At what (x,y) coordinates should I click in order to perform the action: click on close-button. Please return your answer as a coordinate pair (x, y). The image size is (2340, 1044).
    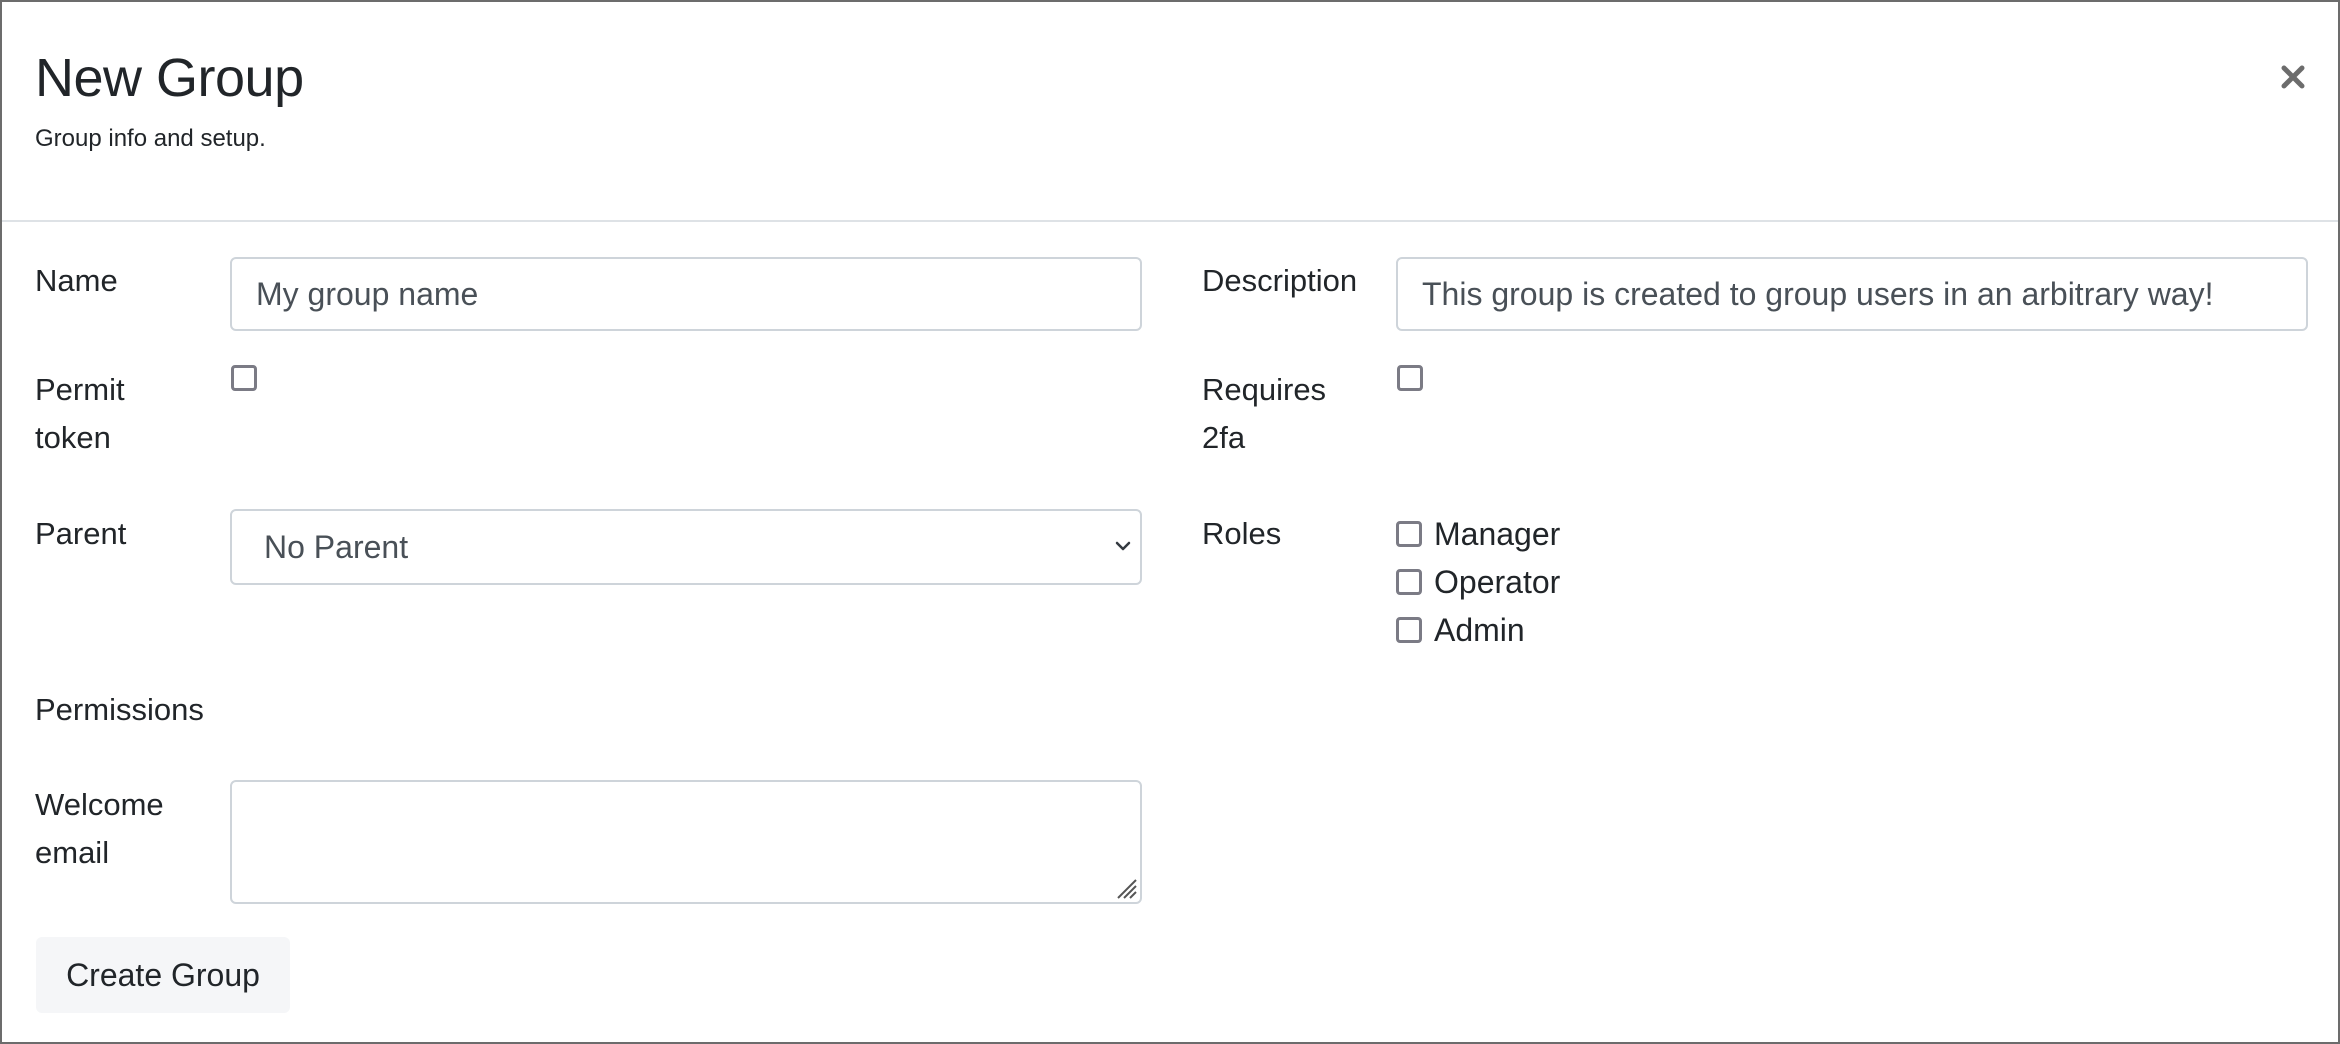
    Looking at the image, I should click on (2293, 77).